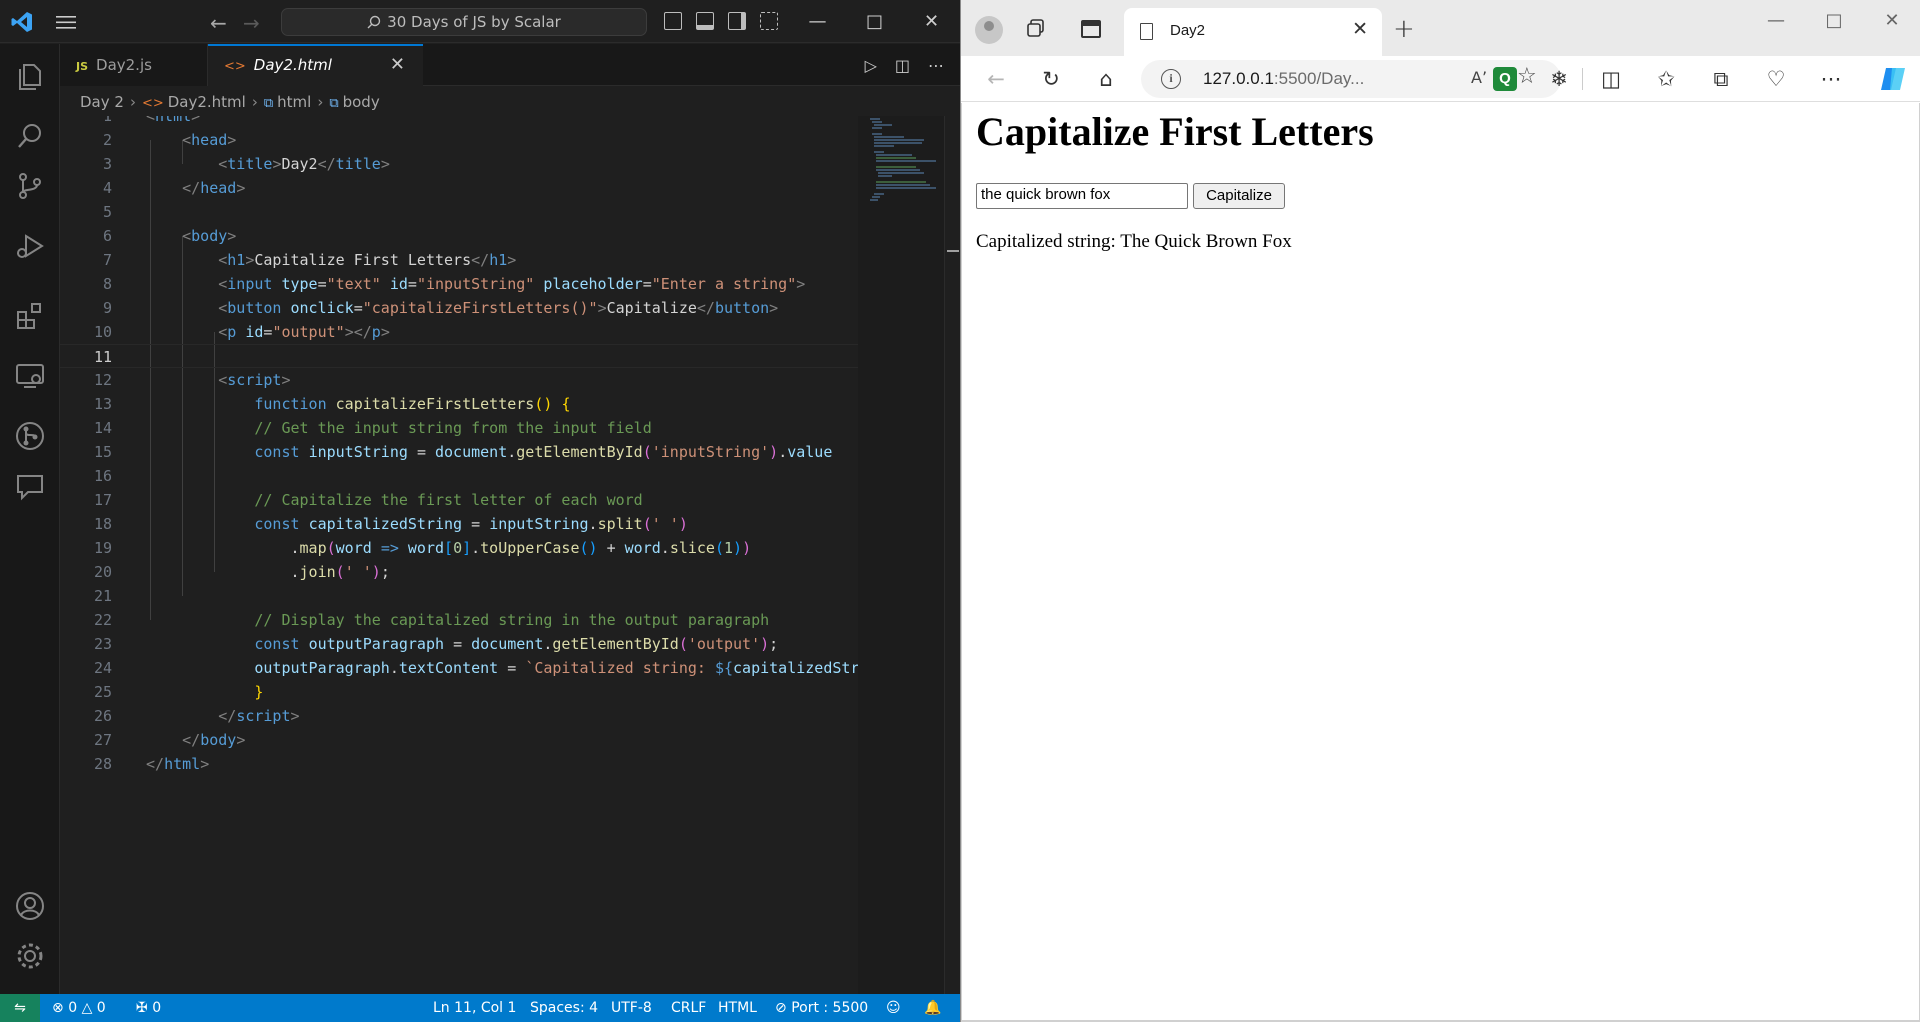 The image size is (1920, 1022). I want to click on manage-gear-icon, so click(30, 956).